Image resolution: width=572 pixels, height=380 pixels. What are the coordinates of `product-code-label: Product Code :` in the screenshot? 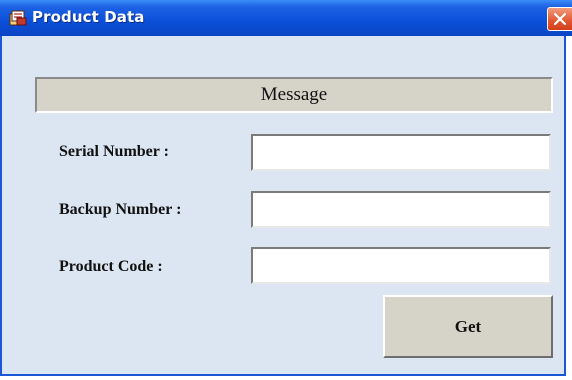 It's located at (111, 266).